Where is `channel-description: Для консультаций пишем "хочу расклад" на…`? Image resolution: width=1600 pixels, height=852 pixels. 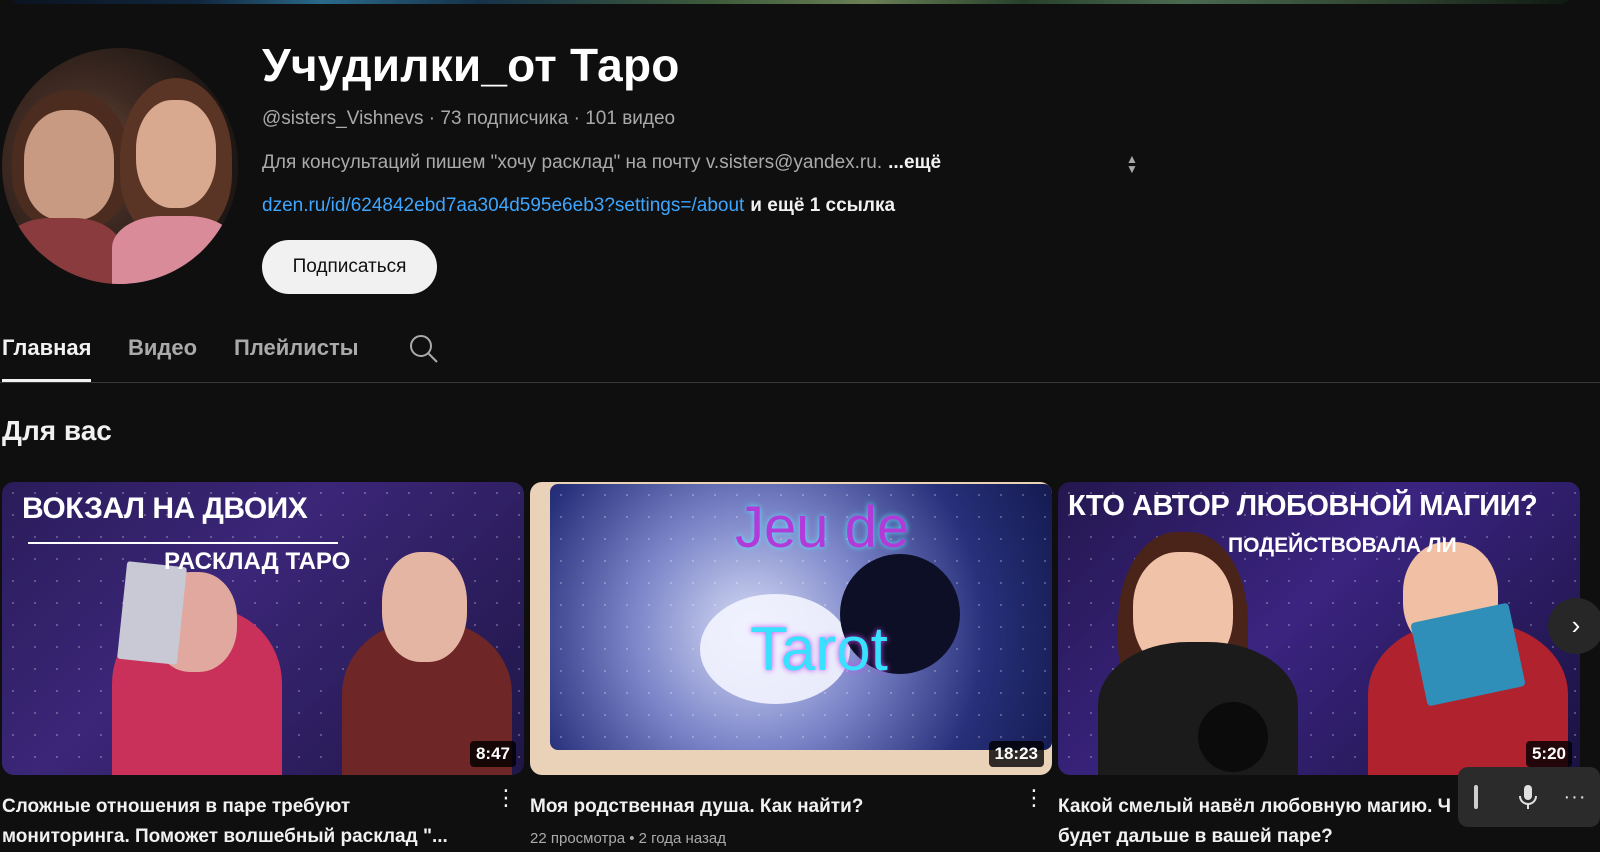
channel-description: Для консультаций пишем "хочу расклад" на… is located at coordinates (601, 163).